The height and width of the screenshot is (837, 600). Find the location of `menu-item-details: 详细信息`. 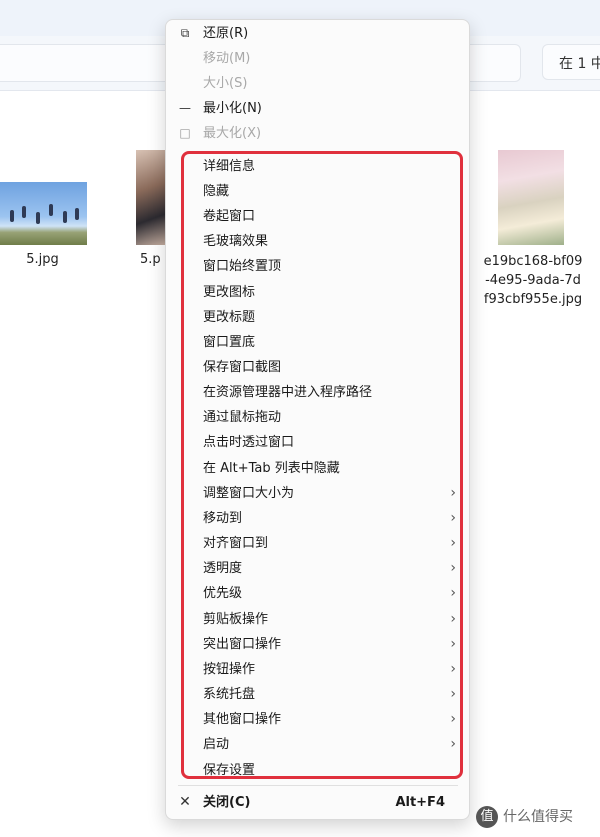

menu-item-details: 详细信息 is located at coordinates (317, 166).